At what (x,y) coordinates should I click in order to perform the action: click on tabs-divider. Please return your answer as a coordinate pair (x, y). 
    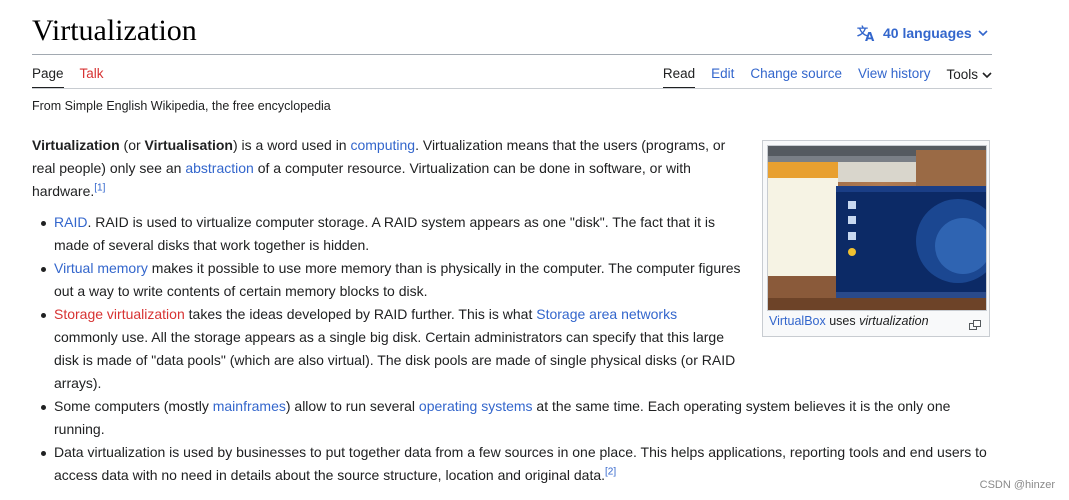
    Looking at the image, I should click on (512, 88).